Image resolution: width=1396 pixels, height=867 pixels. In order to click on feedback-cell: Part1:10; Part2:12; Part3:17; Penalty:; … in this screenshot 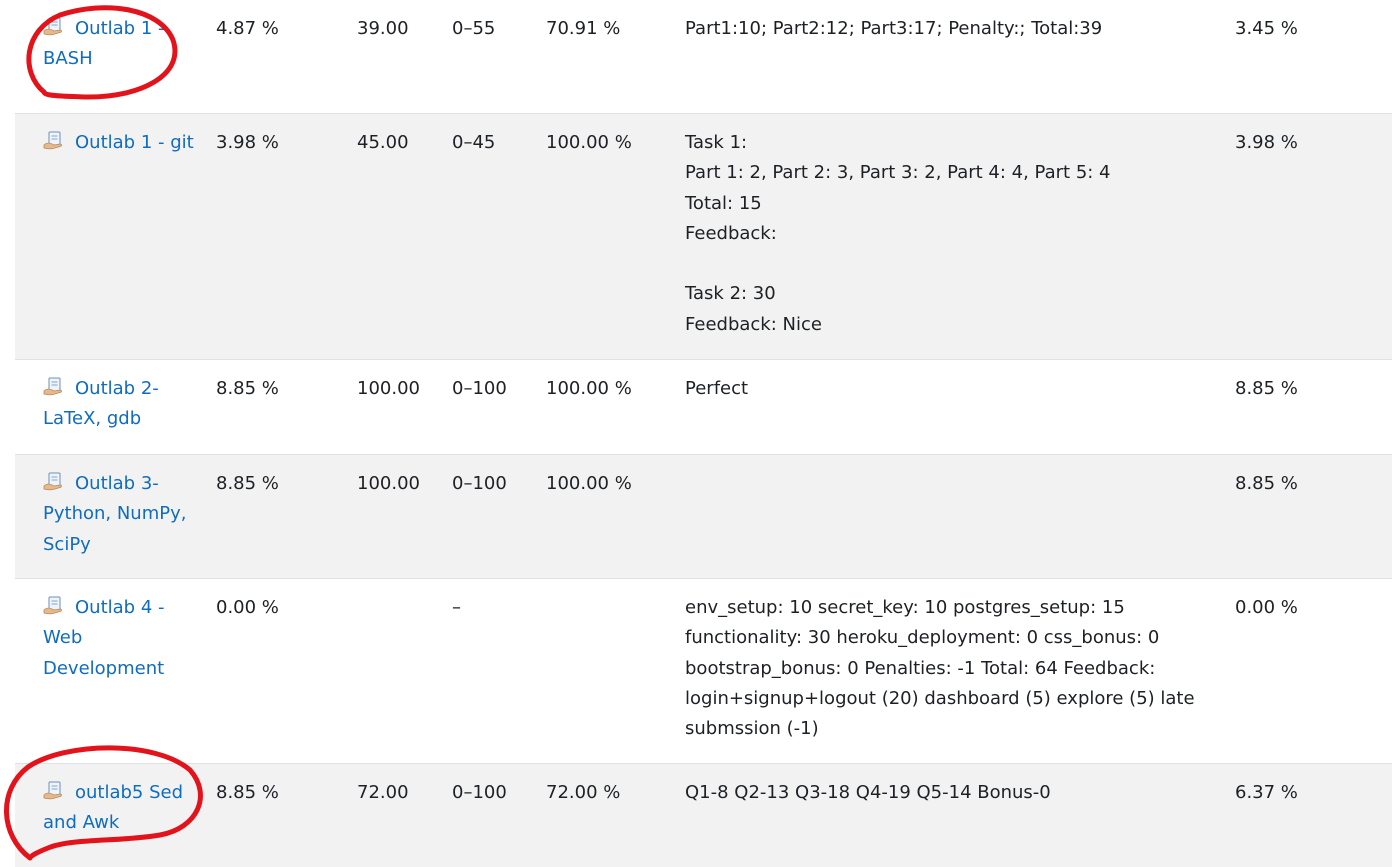, I will do `click(945, 29)`.